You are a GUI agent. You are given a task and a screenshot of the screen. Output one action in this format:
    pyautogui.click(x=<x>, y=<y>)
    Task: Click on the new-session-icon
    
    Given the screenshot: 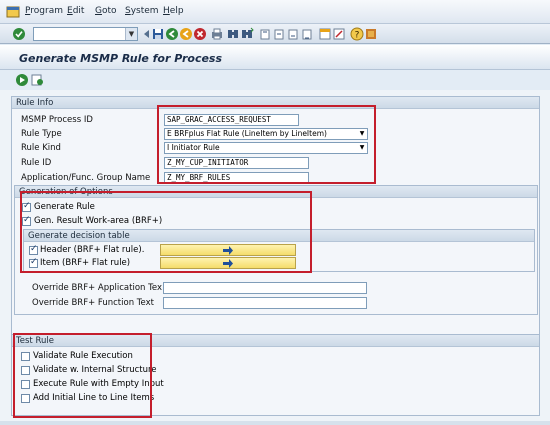 What is the action you would take?
    pyautogui.click(x=325, y=34)
    